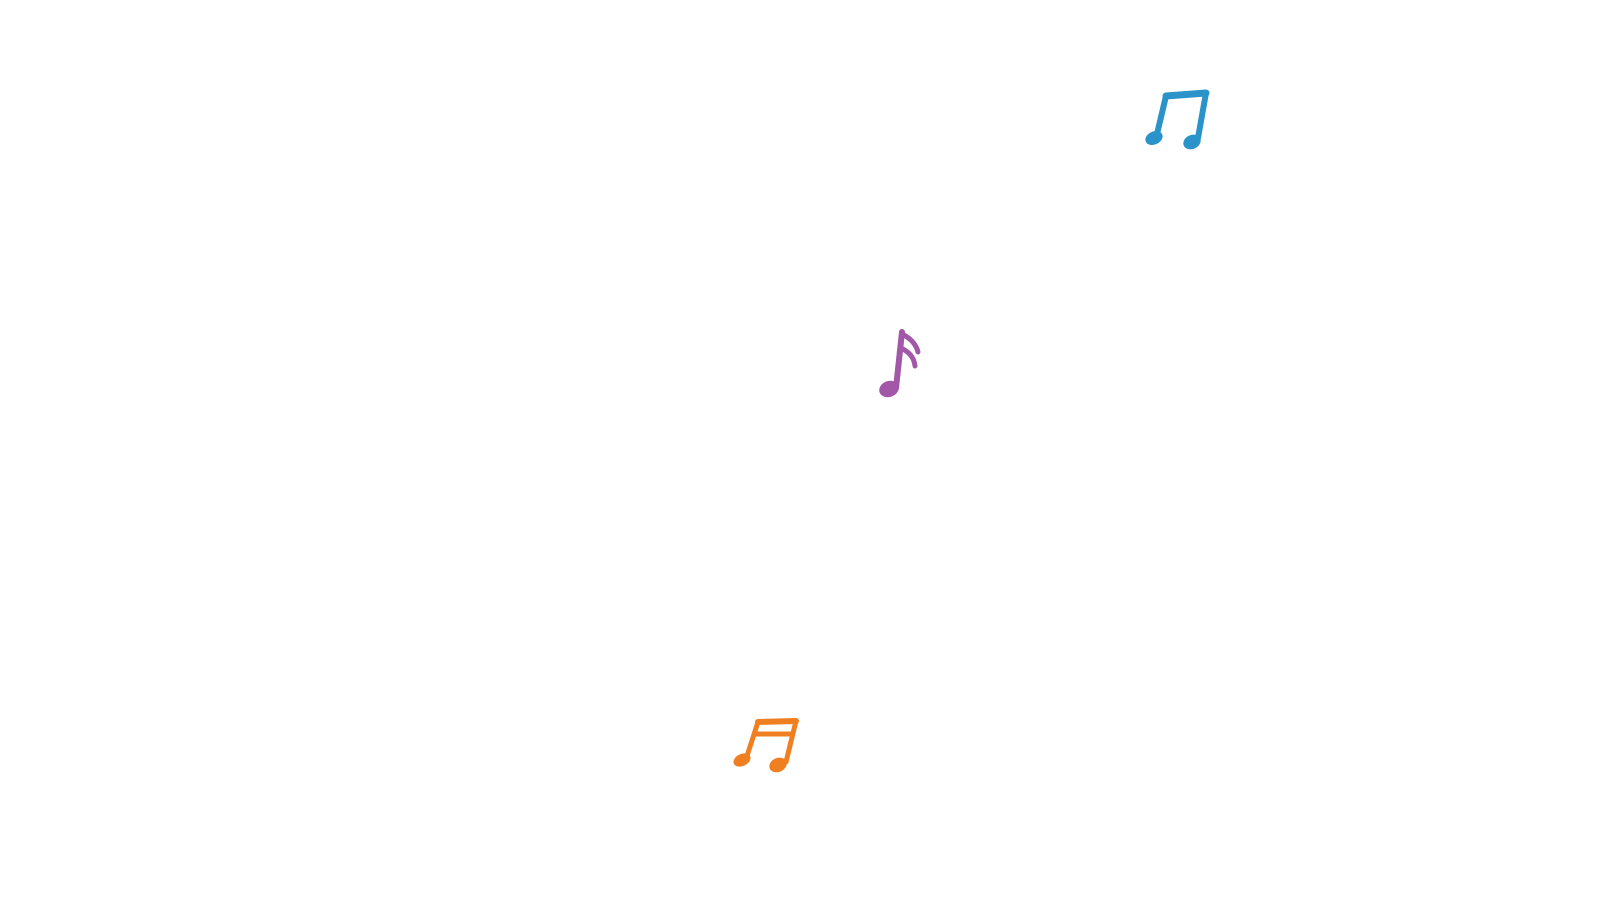 The height and width of the screenshot is (900, 1600). I want to click on beamed-eighth-notes-icon-shape, so click(1182, 115).